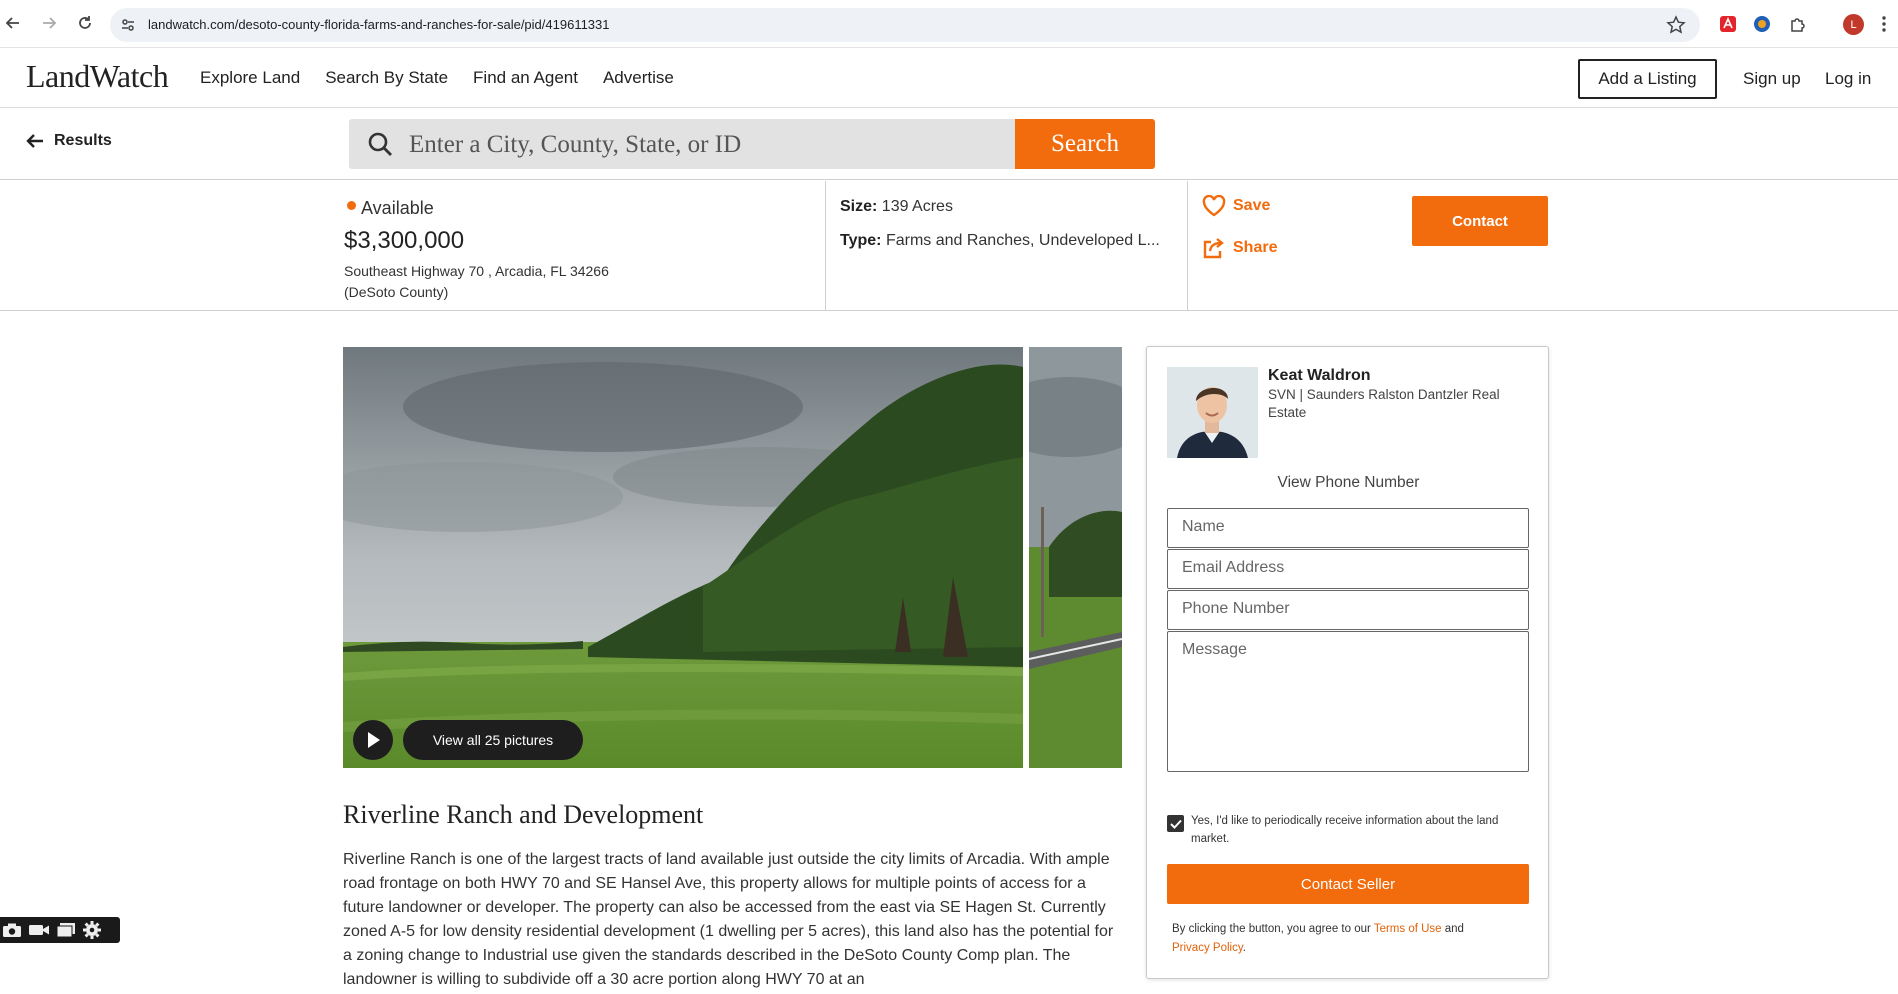 The image size is (1898, 994). Describe the element at coordinates (1252, 205) in the screenshot. I see `save-label: Save` at that location.